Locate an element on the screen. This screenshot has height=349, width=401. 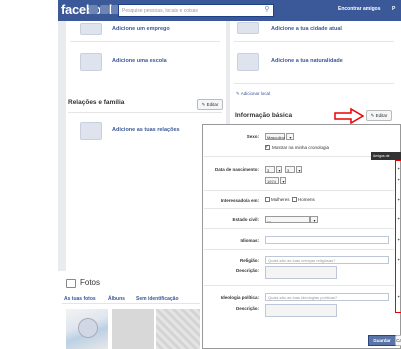
save-button: Guardar is located at coordinates (382, 340).